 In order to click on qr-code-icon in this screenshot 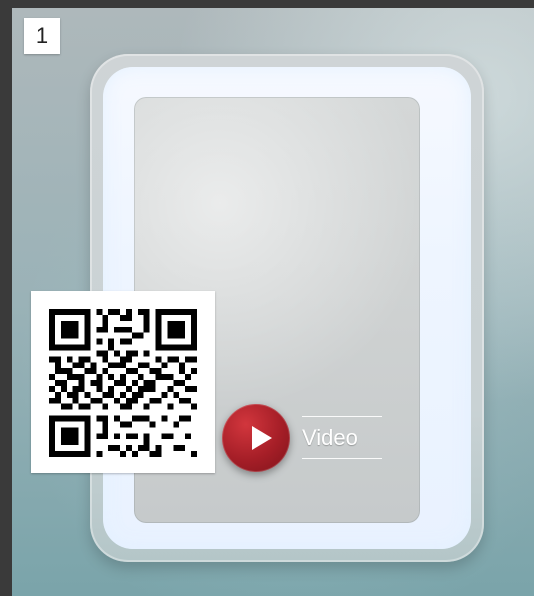, I will do `click(123, 383)`.